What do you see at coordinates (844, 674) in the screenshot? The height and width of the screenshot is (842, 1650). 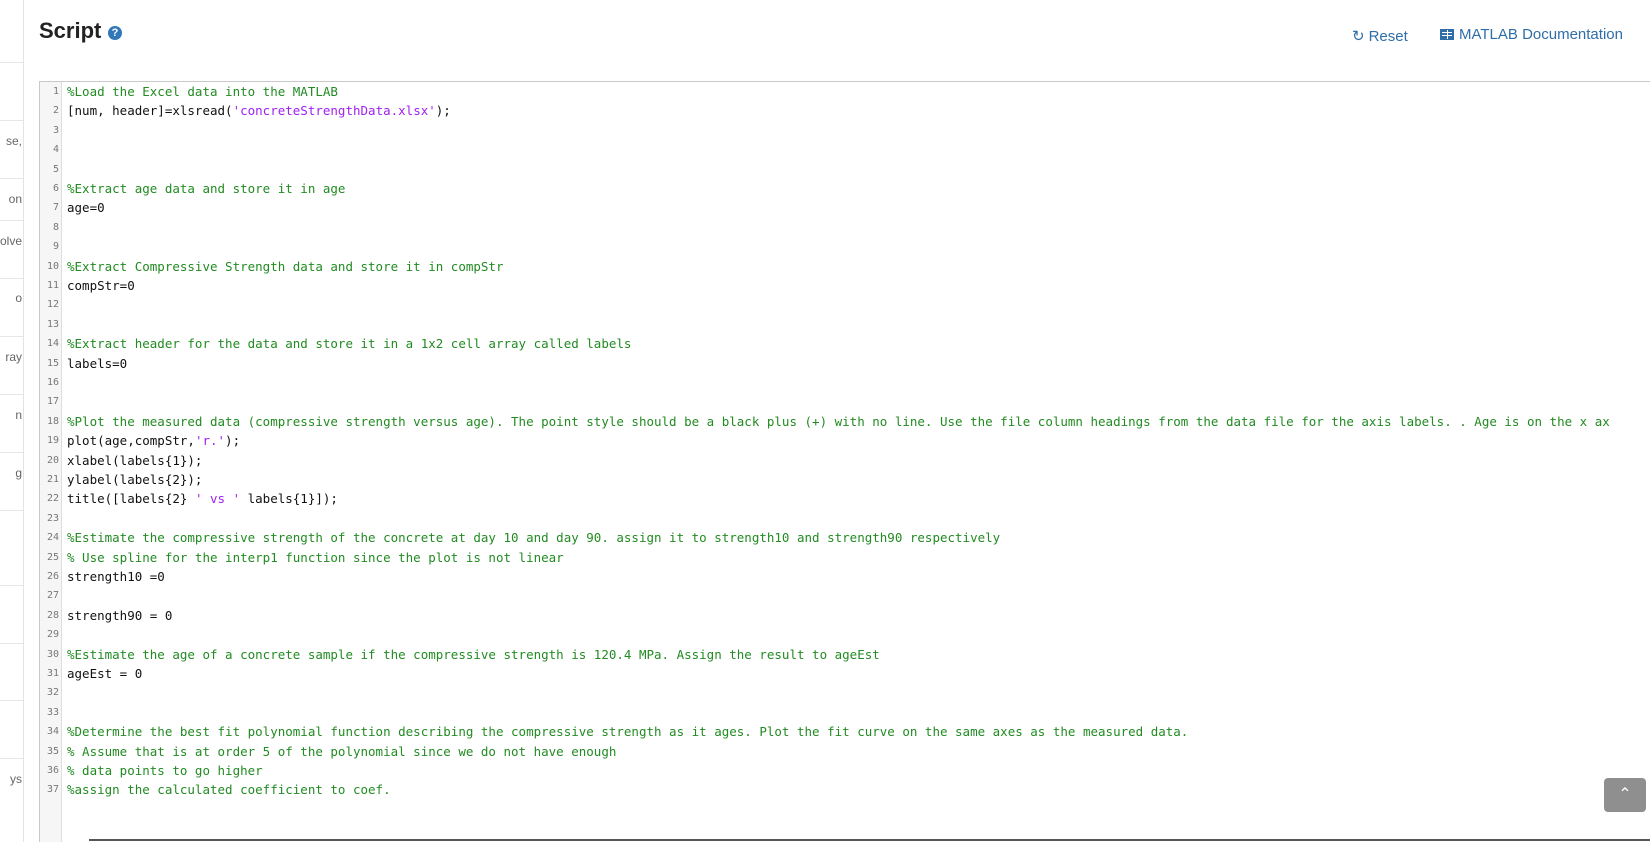 I see `code-line: 31 ageEst = 0` at bounding box center [844, 674].